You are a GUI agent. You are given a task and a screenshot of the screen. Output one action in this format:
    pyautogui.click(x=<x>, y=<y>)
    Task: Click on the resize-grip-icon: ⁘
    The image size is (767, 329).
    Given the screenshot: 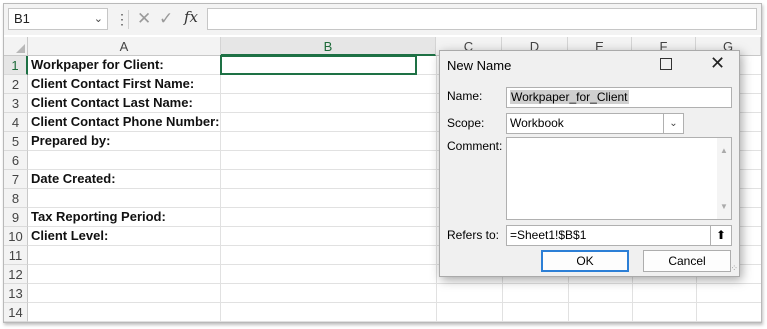 What is the action you would take?
    pyautogui.click(x=733, y=268)
    